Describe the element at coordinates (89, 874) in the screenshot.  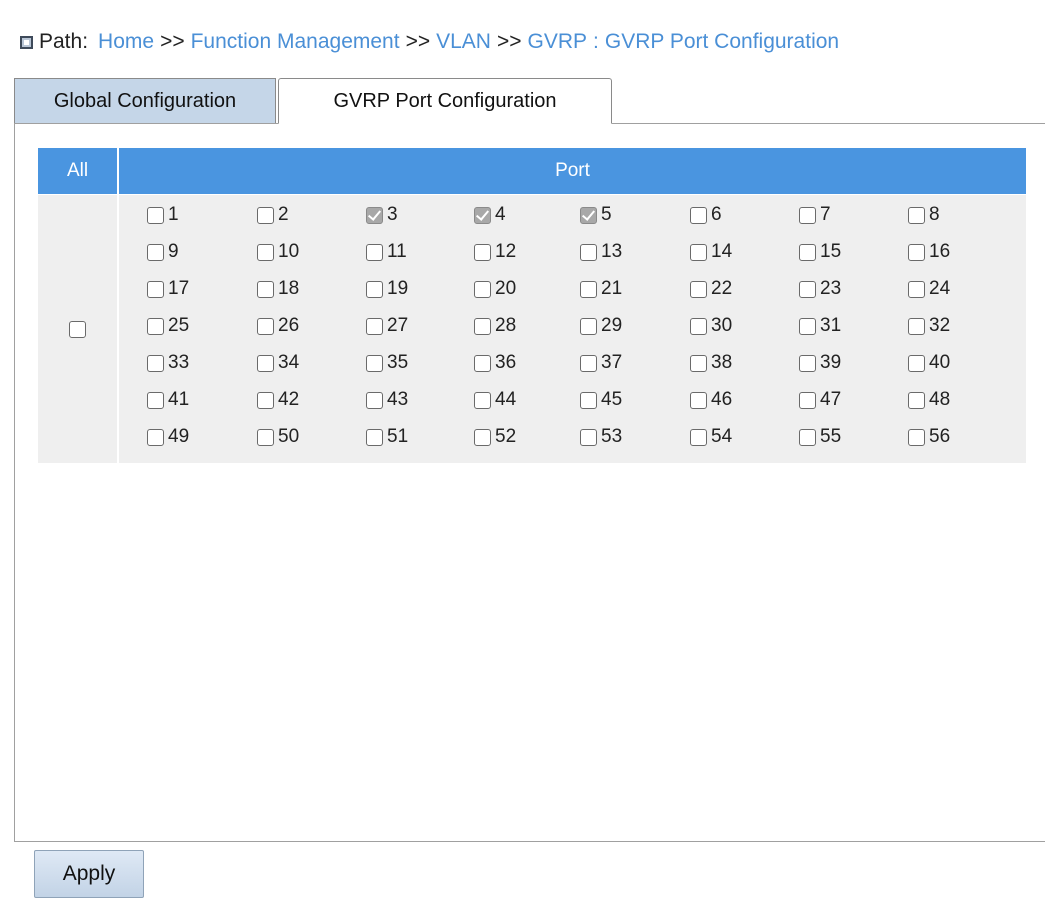
I see `apply-button: Apply` at that location.